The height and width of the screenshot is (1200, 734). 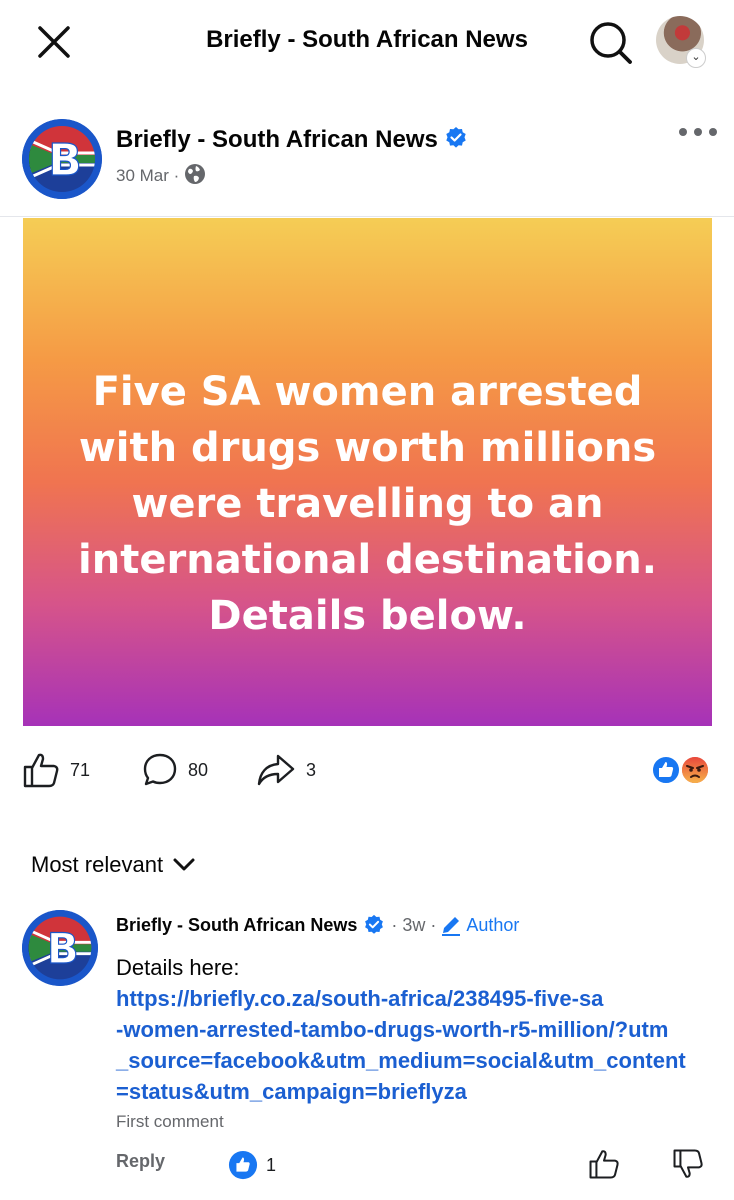 I want to click on downvote-button, so click(x=688, y=1166).